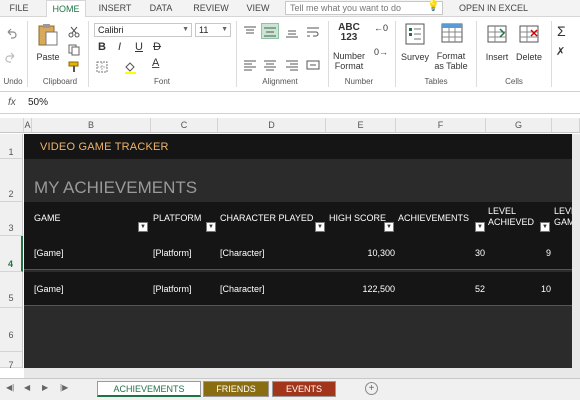 The image size is (580, 400). Describe the element at coordinates (48, 35) in the screenshot. I see `paste-icon` at that location.